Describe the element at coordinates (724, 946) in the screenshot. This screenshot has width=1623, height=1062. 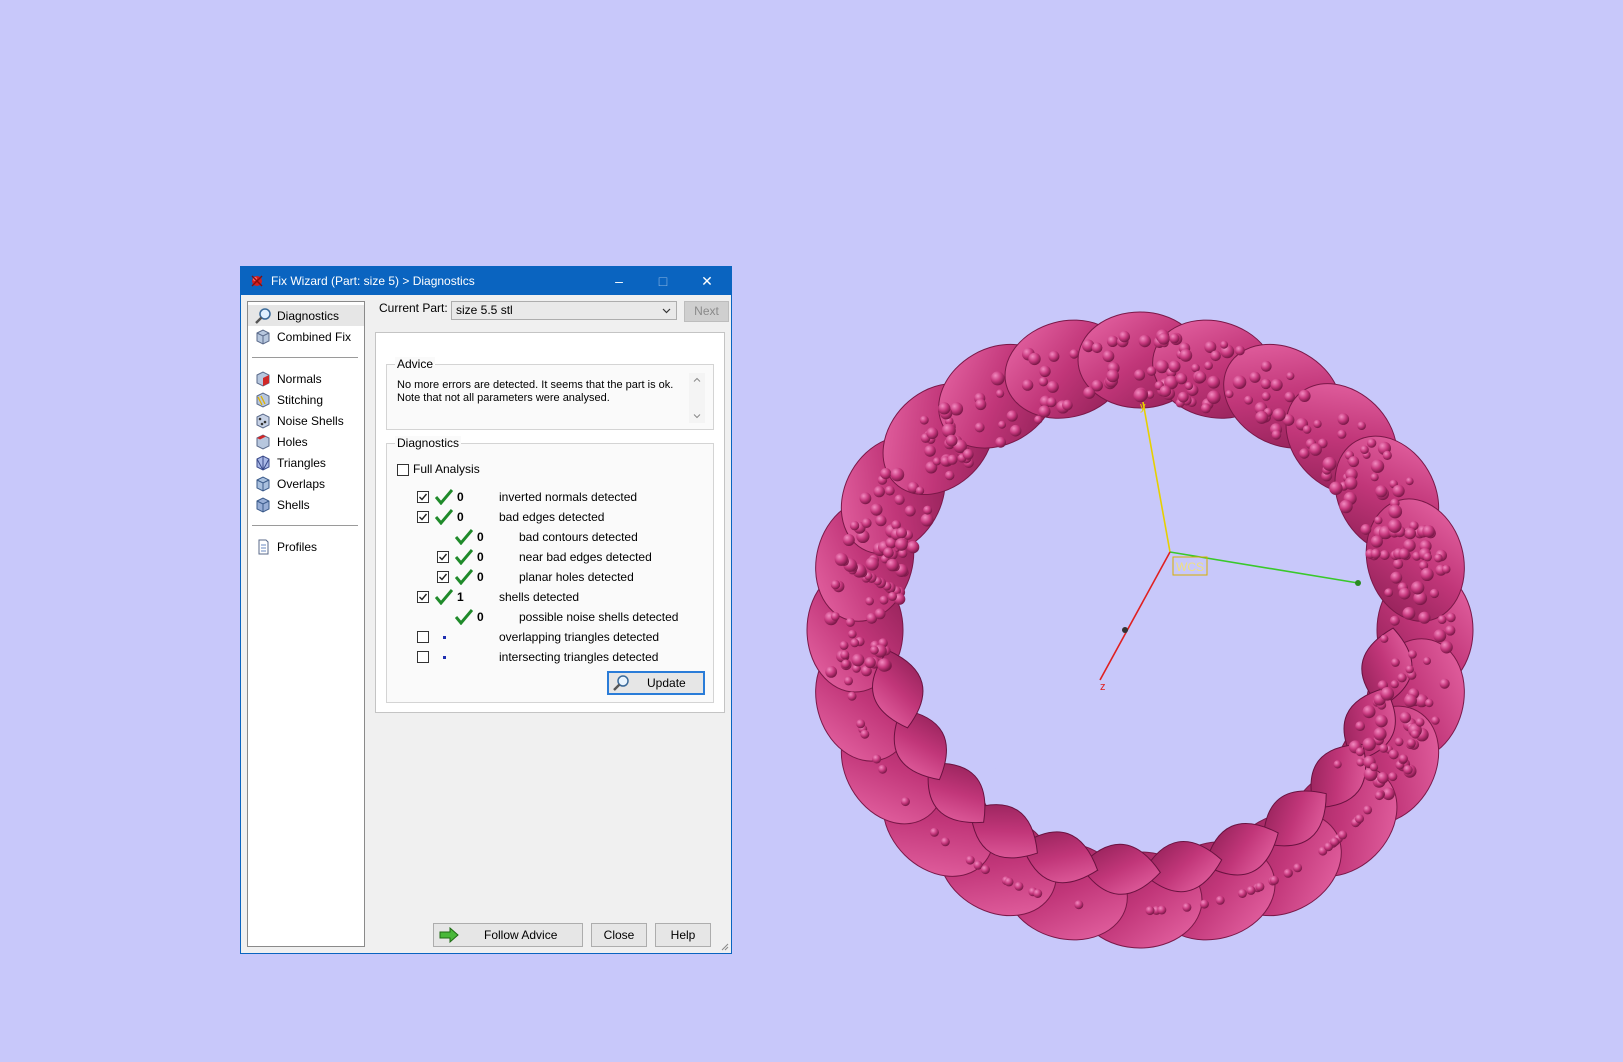
I see `resize-grip-icon` at that location.